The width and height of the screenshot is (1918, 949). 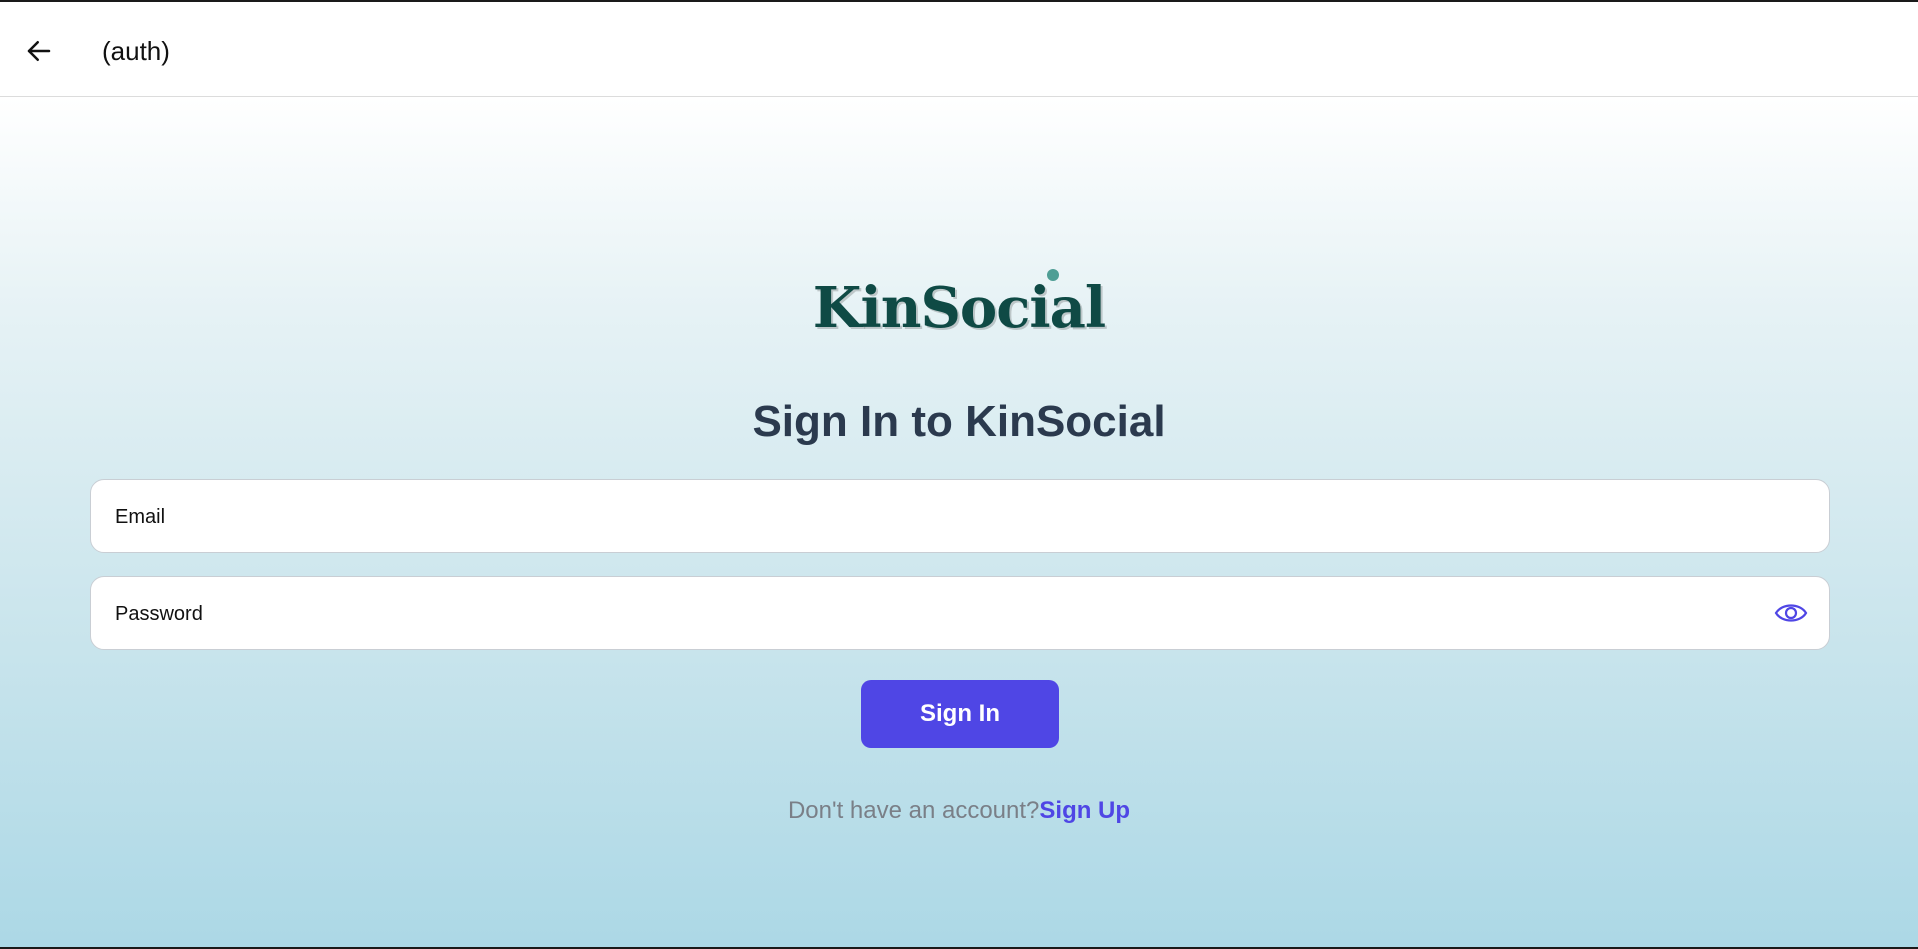 I want to click on password-field, so click(x=960, y=613).